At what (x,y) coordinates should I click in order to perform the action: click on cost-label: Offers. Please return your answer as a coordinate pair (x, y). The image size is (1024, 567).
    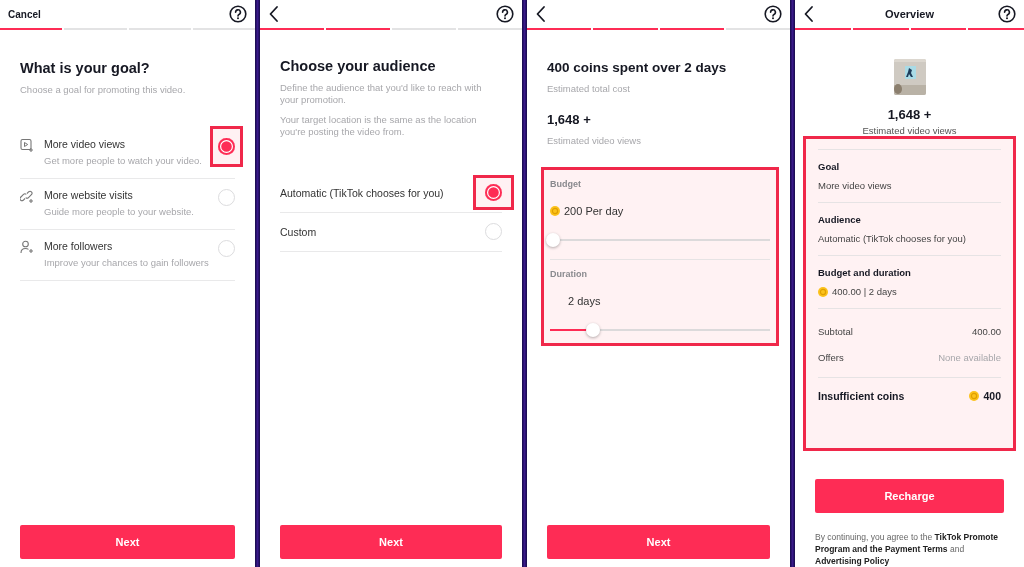
    Looking at the image, I should click on (831, 357).